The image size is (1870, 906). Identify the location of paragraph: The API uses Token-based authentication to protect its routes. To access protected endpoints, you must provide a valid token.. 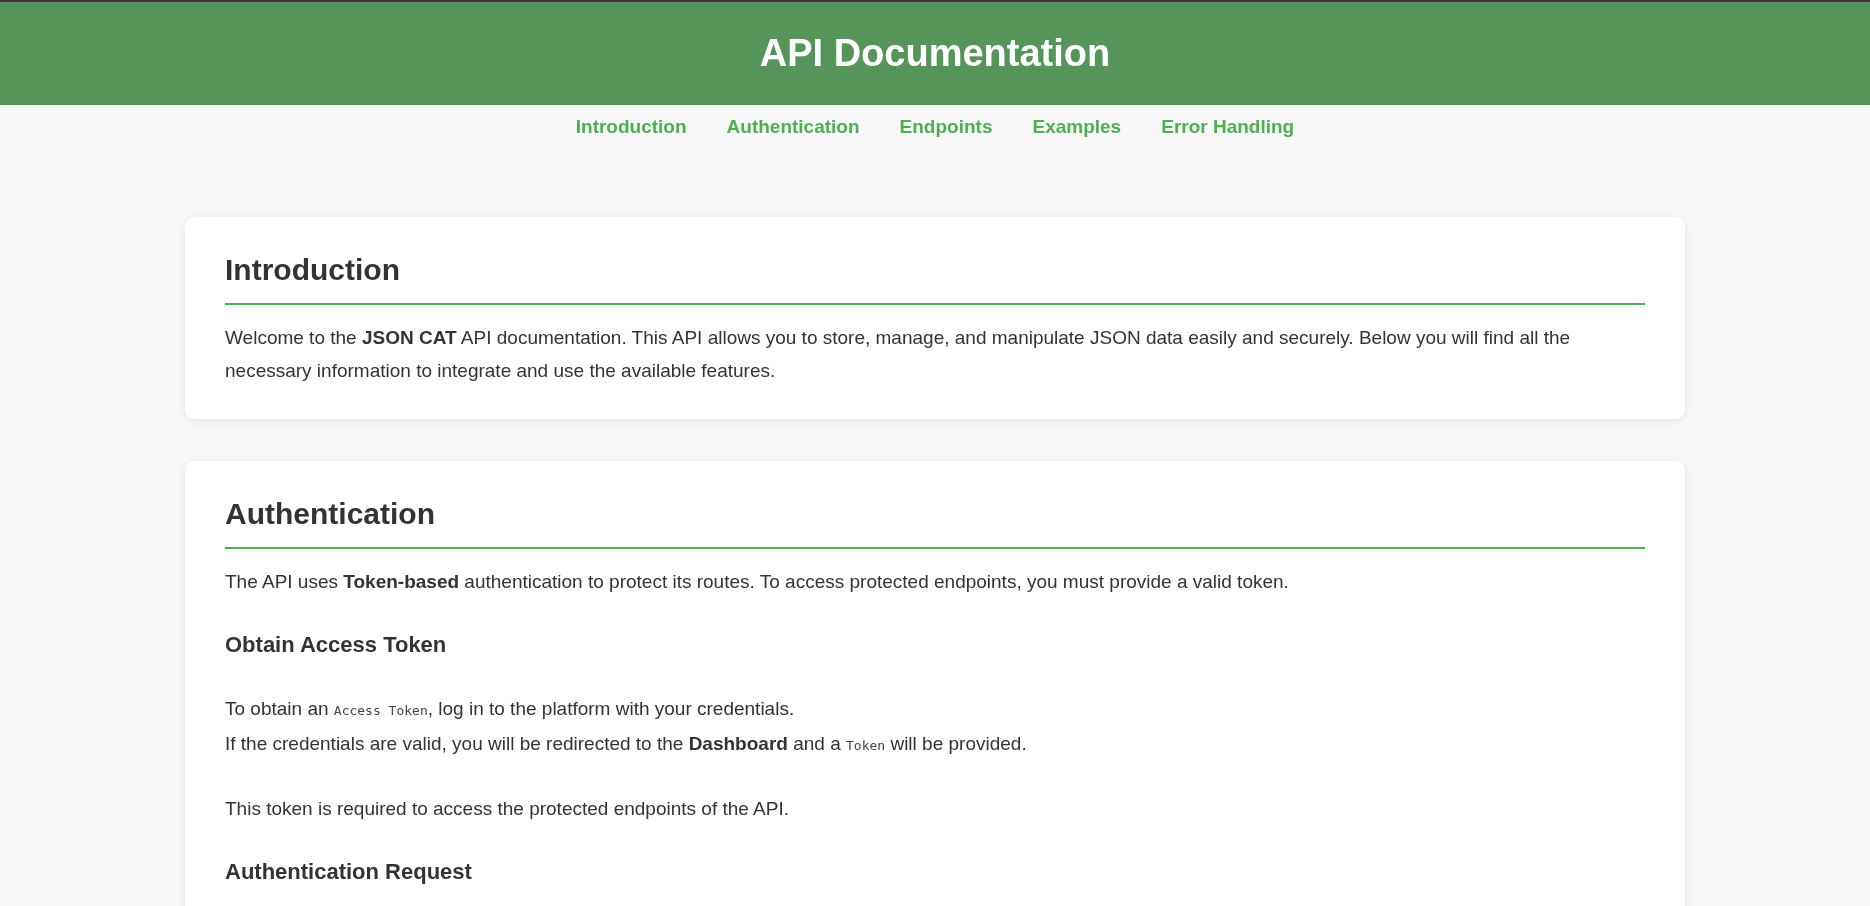
(757, 582).